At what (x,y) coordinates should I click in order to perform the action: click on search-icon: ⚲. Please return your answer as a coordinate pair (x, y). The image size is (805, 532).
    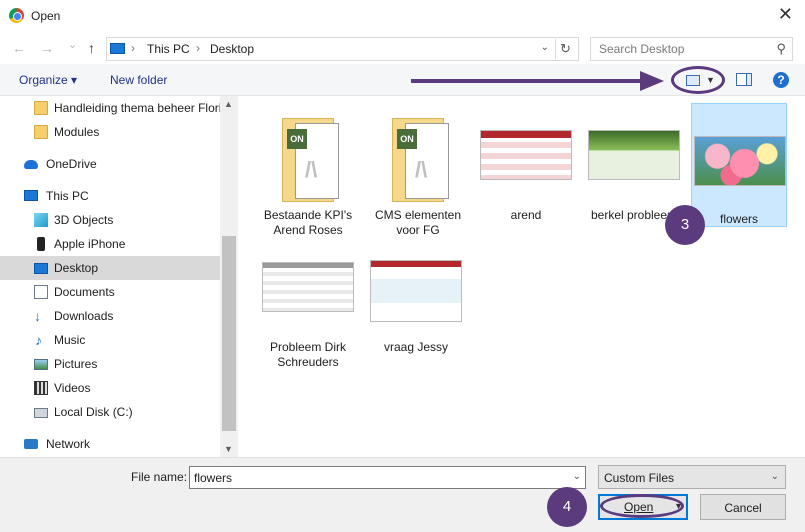
    Looking at the image, I should click on (781, 48).